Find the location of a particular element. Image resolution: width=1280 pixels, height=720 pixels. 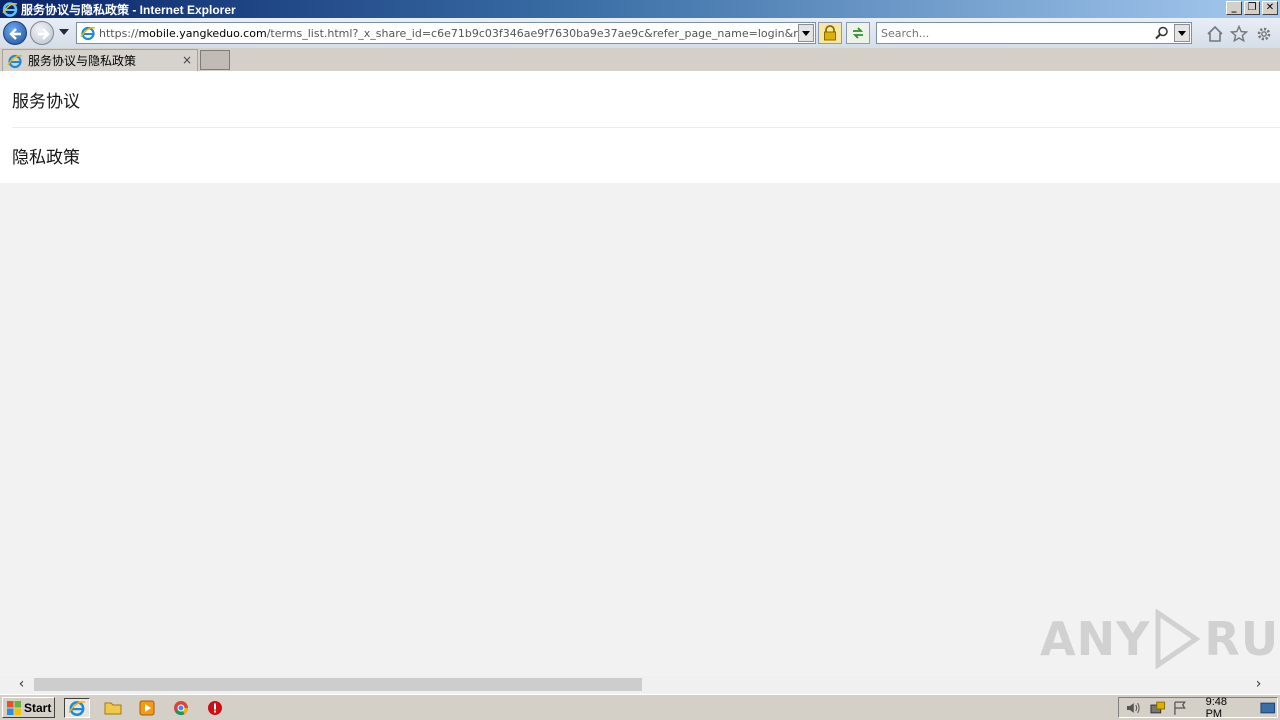

close-button: ✕ is located at coordinates (1270, 8).